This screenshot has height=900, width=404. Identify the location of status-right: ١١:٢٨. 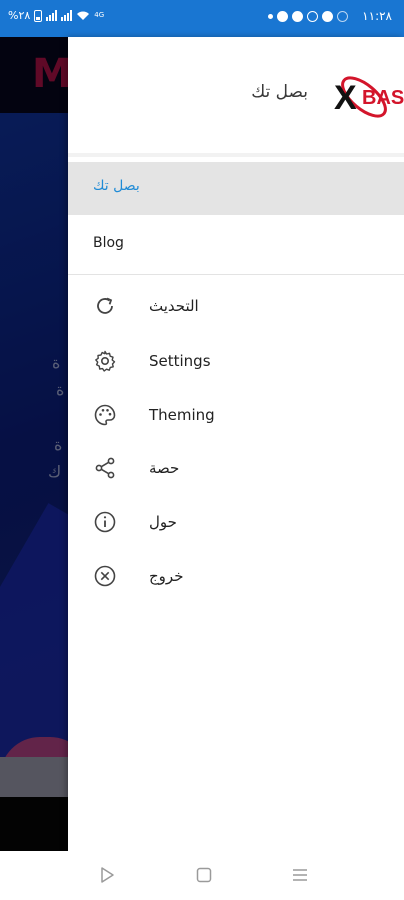
(330, 16).